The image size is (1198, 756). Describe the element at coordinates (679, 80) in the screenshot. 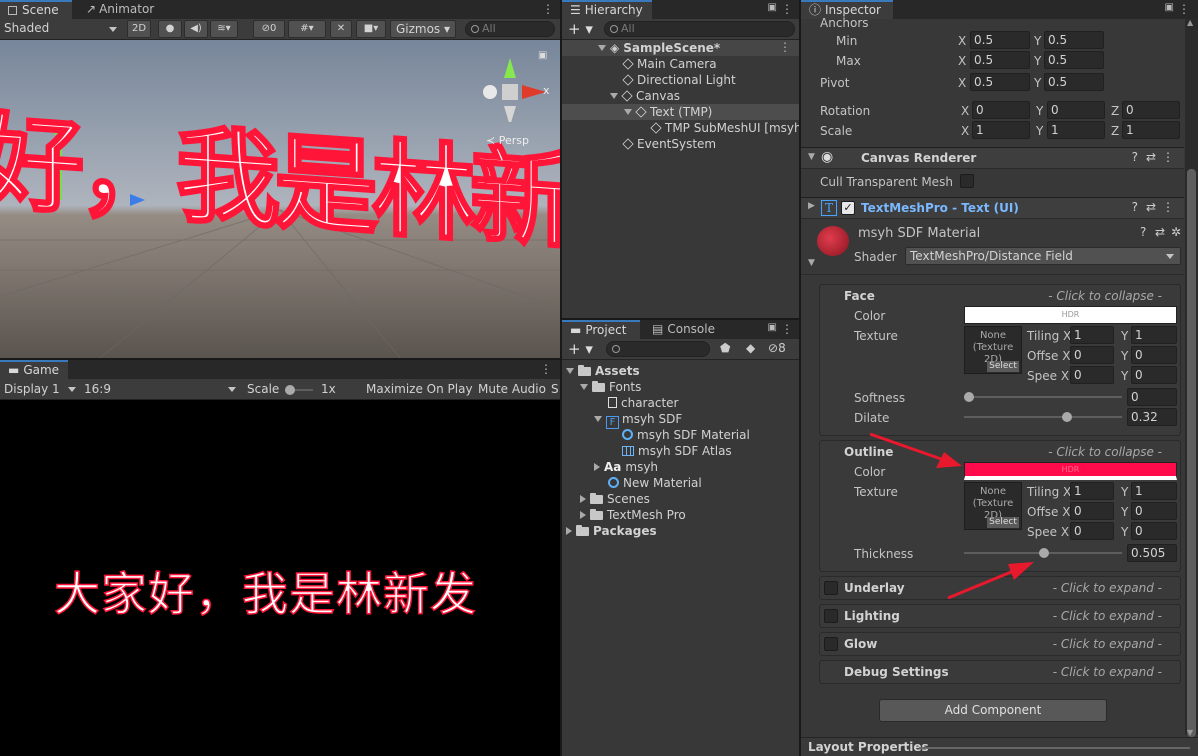

I see `hierarchy-item-directional-light: Directional Light` at that location.